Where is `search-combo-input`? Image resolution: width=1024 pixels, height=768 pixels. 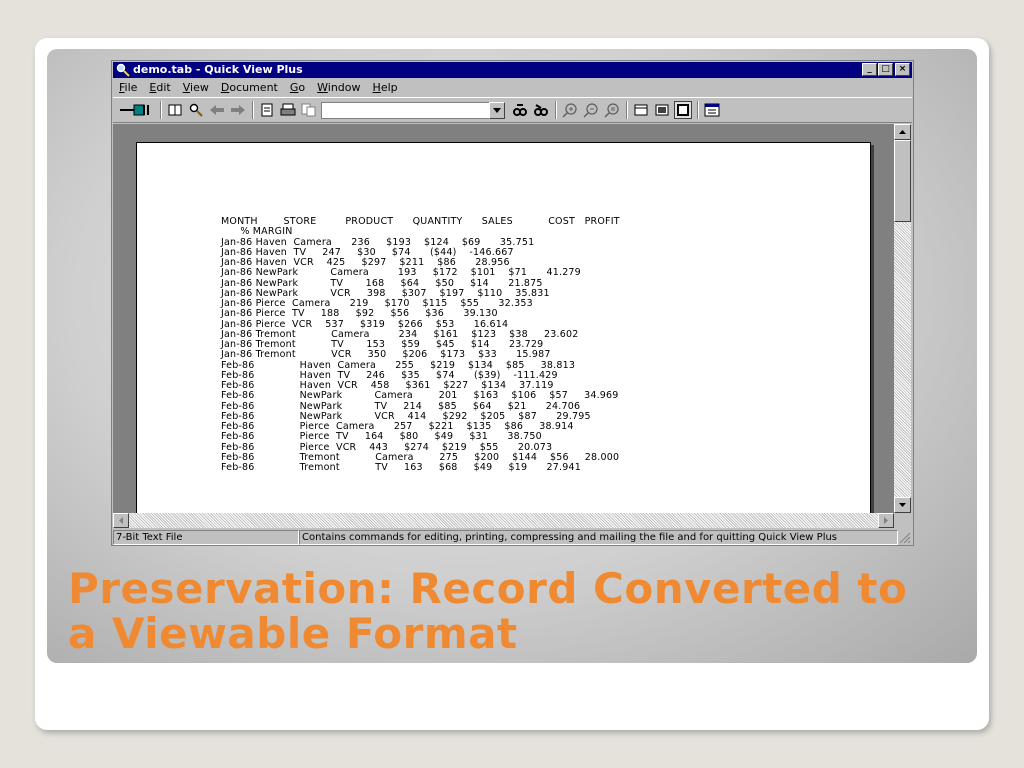
search-combo-input is located at coordinates (405, 110).